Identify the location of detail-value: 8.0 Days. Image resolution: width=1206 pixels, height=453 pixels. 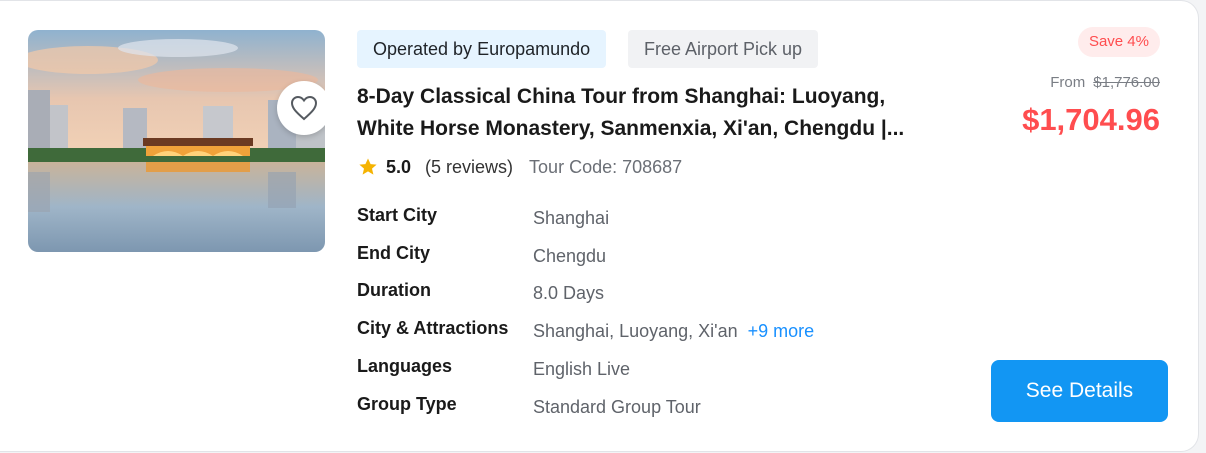
(569, 293).